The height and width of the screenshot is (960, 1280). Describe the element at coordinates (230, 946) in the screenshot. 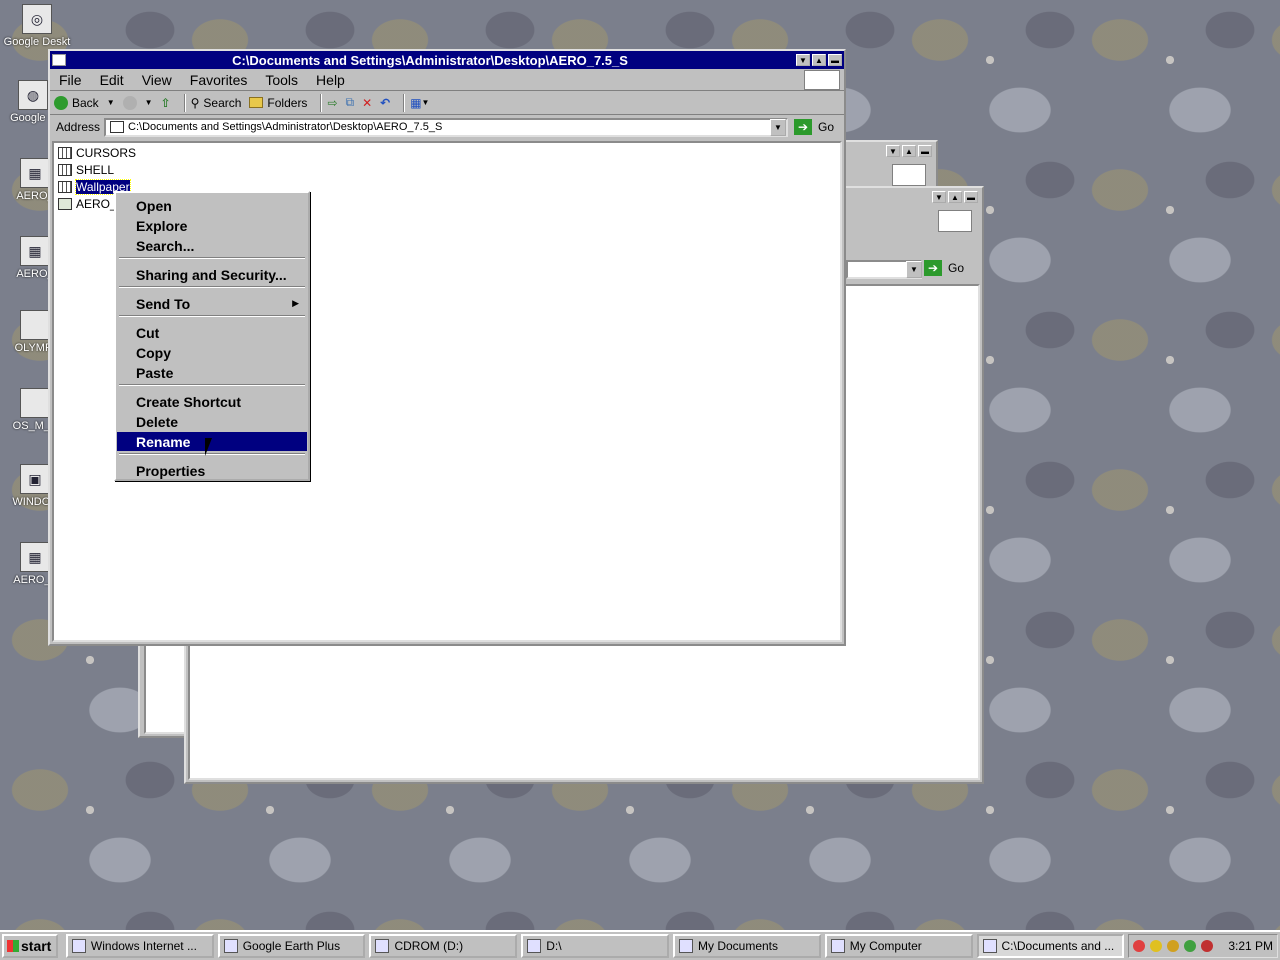

I see `google-earth-icon` at that location.